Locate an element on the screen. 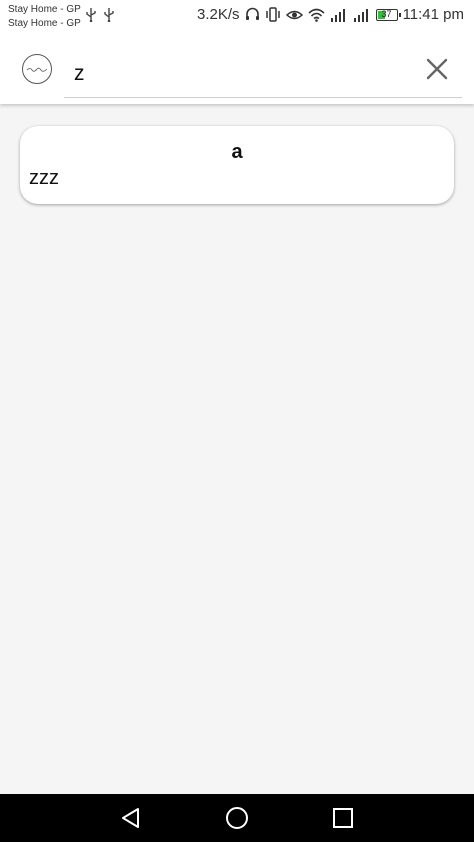  battery-icon: 37 is located at coordinates (388, 14).